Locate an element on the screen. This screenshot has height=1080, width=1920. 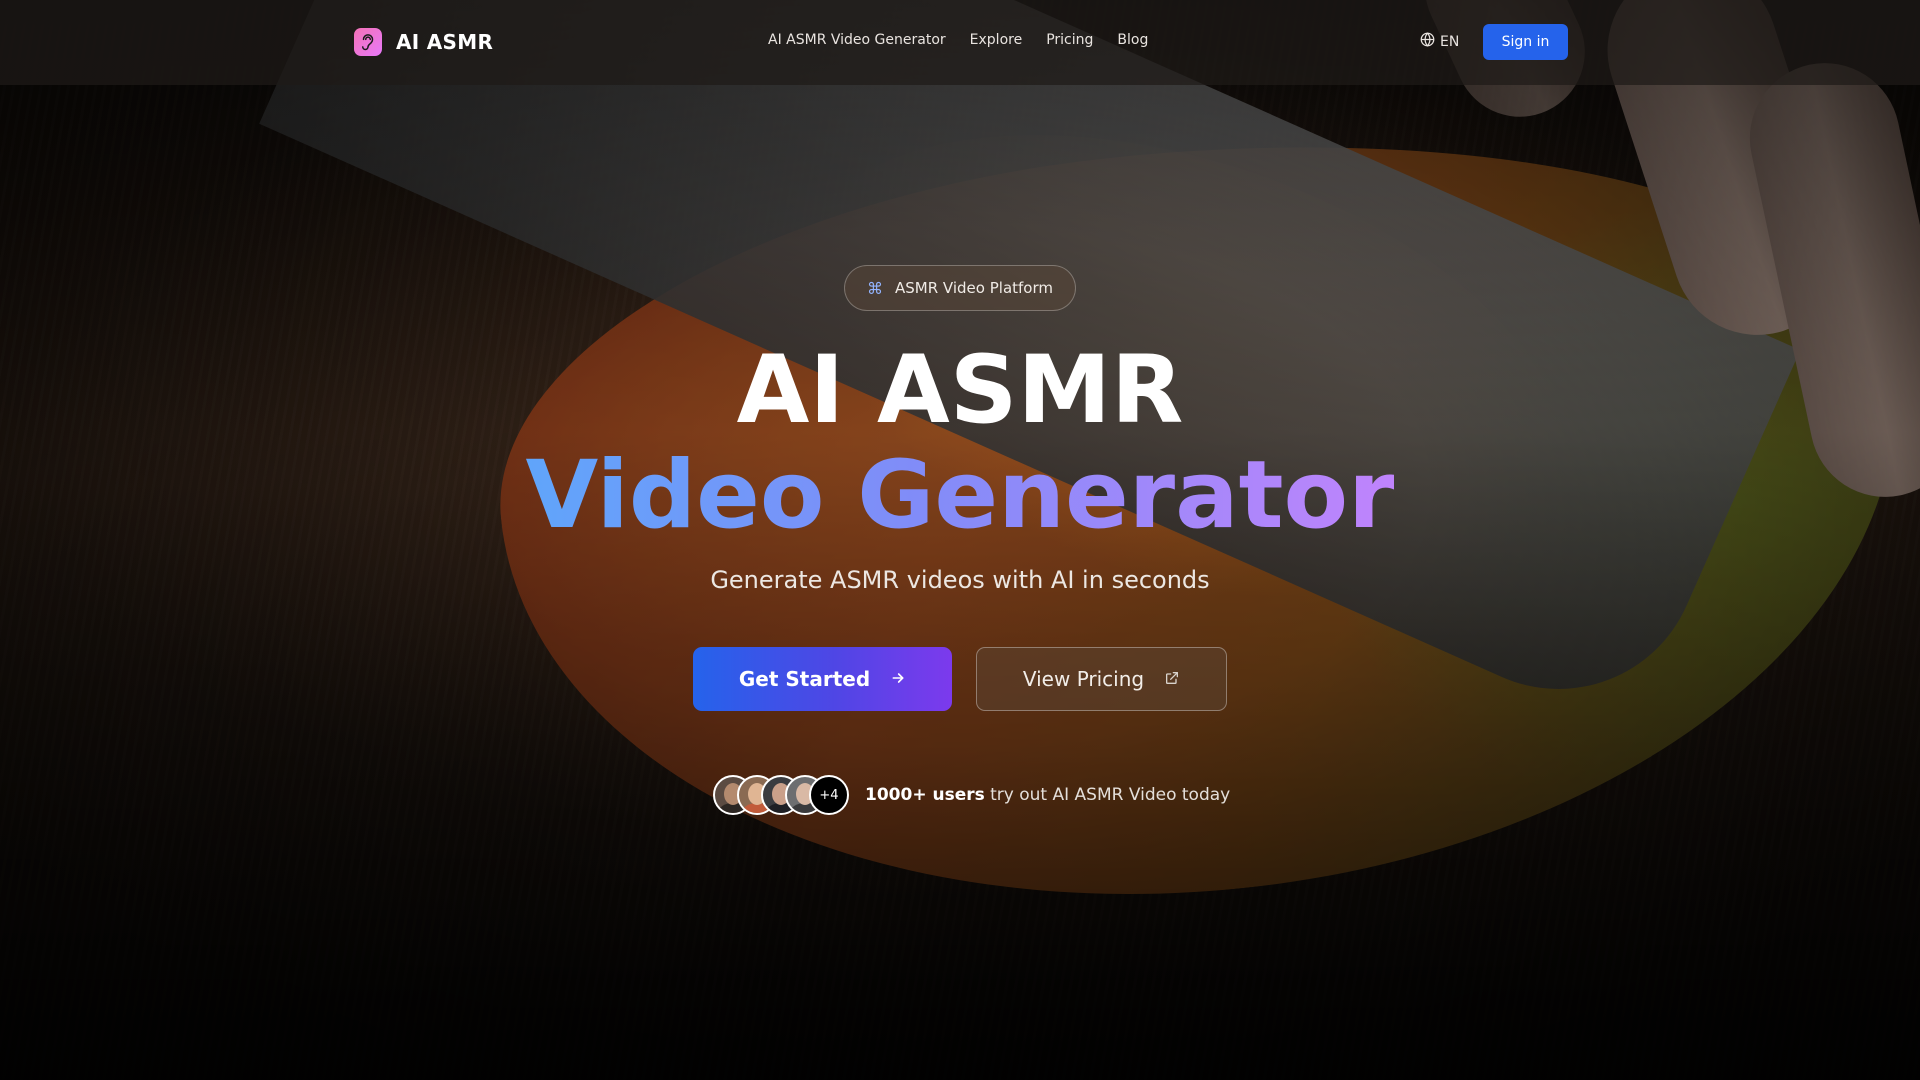
hero-title-gradient-text: Video Generator is located at coordinates (960, 495).